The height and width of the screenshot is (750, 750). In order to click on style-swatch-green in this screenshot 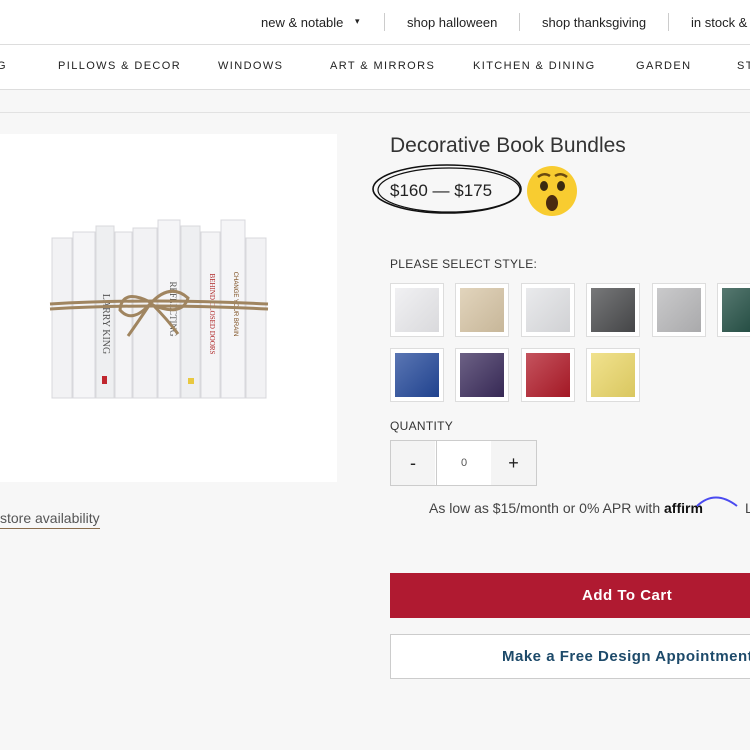, I will do `click(733, 310)`.